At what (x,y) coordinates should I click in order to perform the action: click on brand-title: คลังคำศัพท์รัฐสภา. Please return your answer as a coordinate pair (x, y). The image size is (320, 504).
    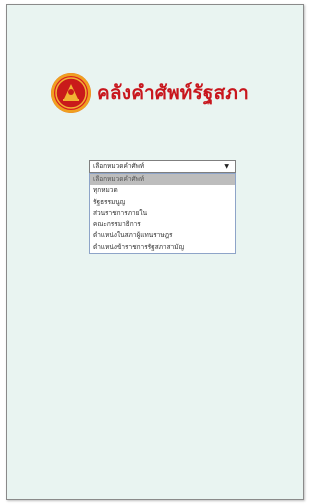
    Looking at the image, I should click on (173, 93).